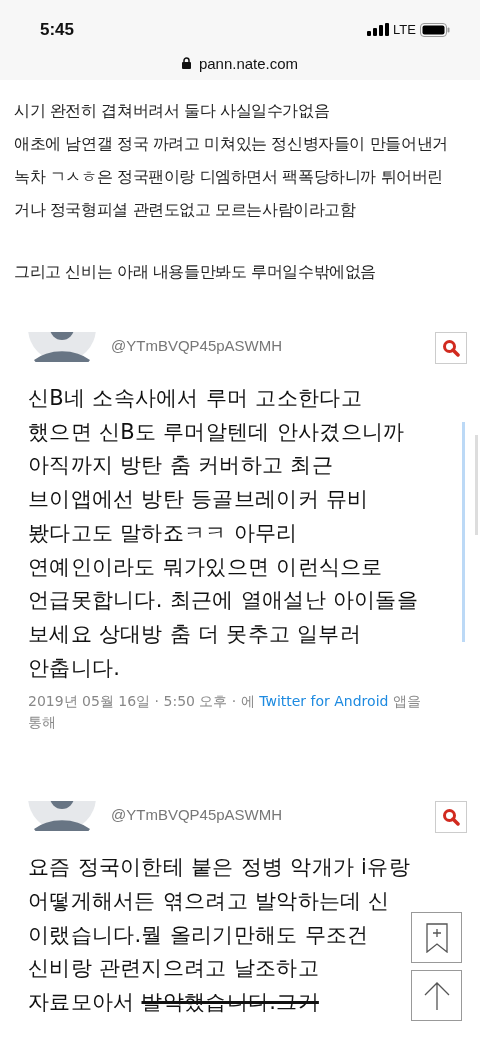  I want to click on post-text: 녹차 ㄱㅅㅎ은 정국팬이랑 디엠하면서 팩폭당하니까 튀어버린, so click(229, 177).